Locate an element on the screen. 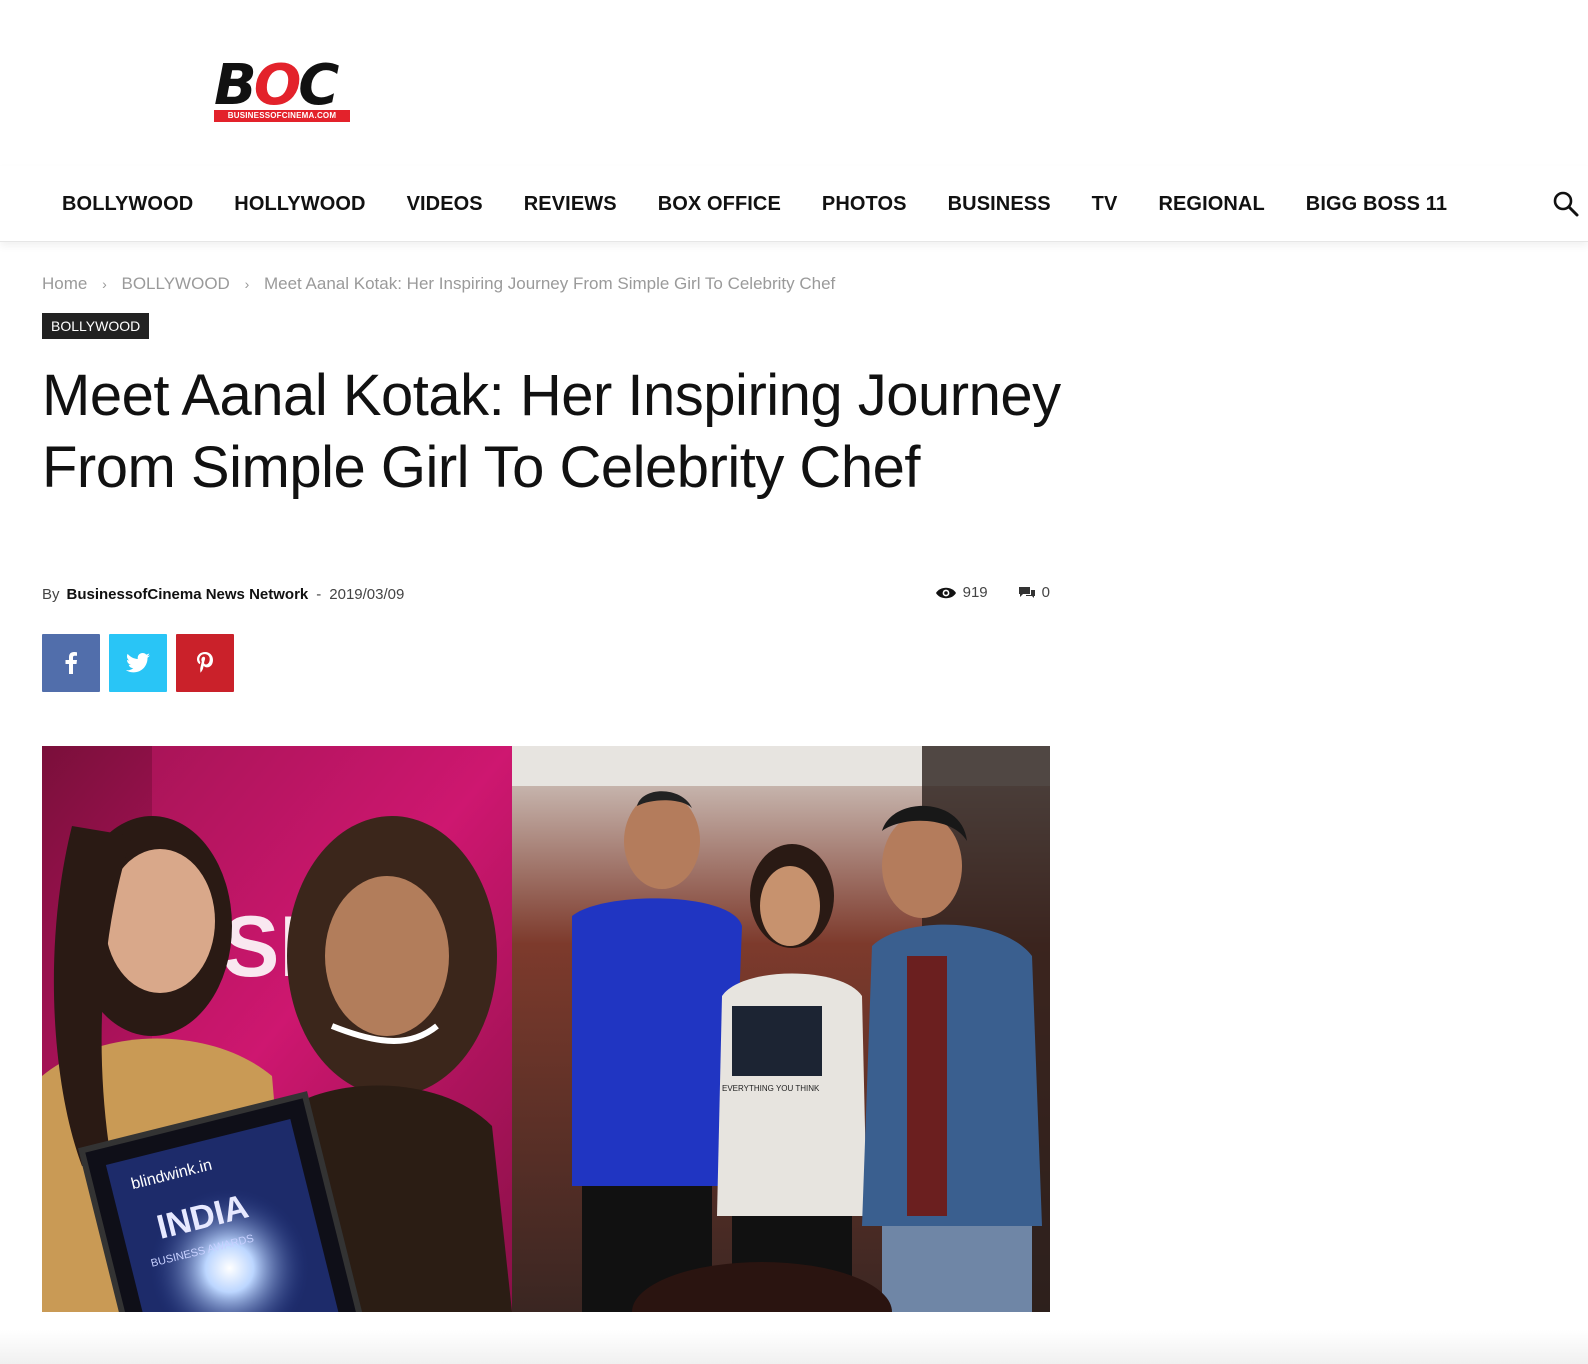  logo-letter-c: C is located at coordinates (318, 85).